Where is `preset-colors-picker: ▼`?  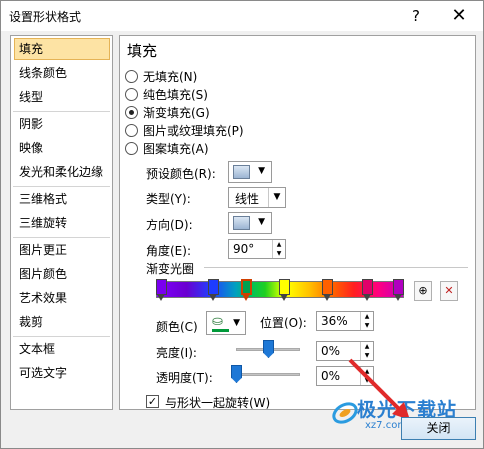
preset-colors-picker: ▼ is located at coordinates (250, 172).